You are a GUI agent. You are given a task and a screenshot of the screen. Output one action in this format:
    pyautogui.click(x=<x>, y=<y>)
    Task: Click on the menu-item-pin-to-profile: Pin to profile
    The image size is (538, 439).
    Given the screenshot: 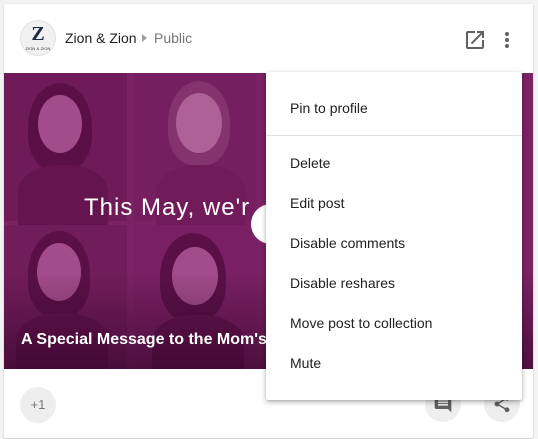 What is the action you would take?
    pyautogui.click(x=394, y=108)
    